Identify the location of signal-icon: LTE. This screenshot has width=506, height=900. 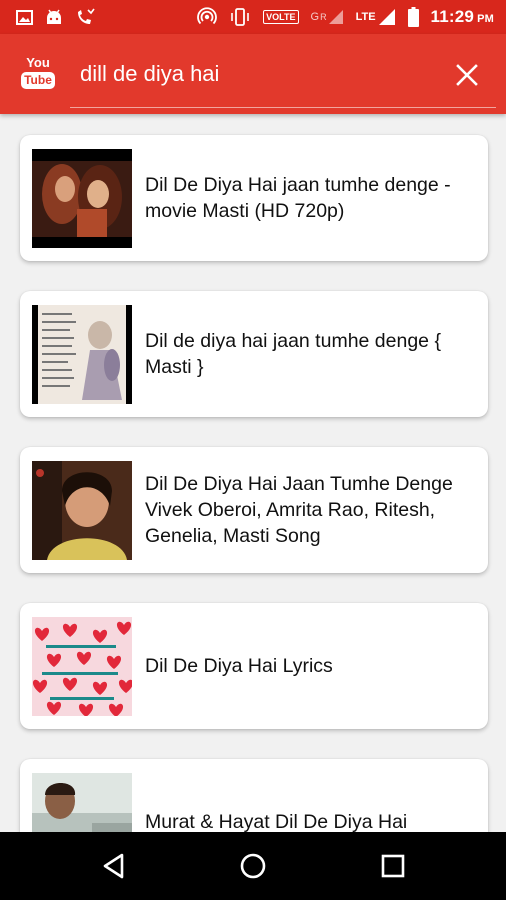
(376, 17).